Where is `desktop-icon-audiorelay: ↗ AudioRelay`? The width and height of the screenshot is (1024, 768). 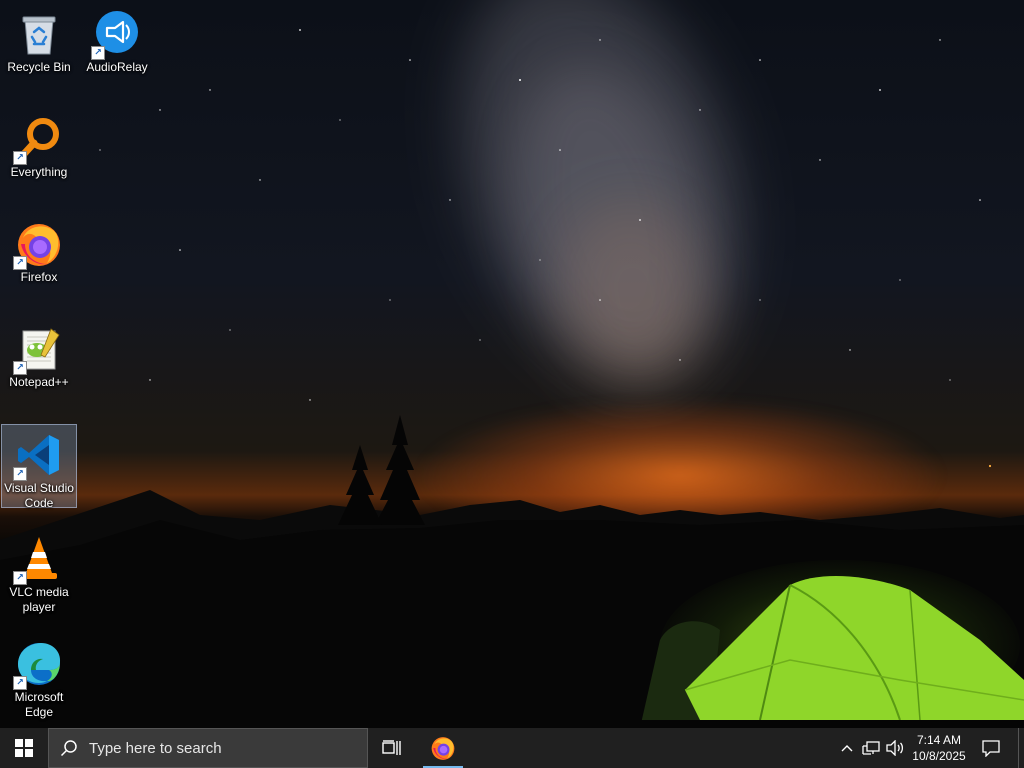 desktop-icon-audiorelay: ↗ AudioRelay is located at coordinates (117, 41).